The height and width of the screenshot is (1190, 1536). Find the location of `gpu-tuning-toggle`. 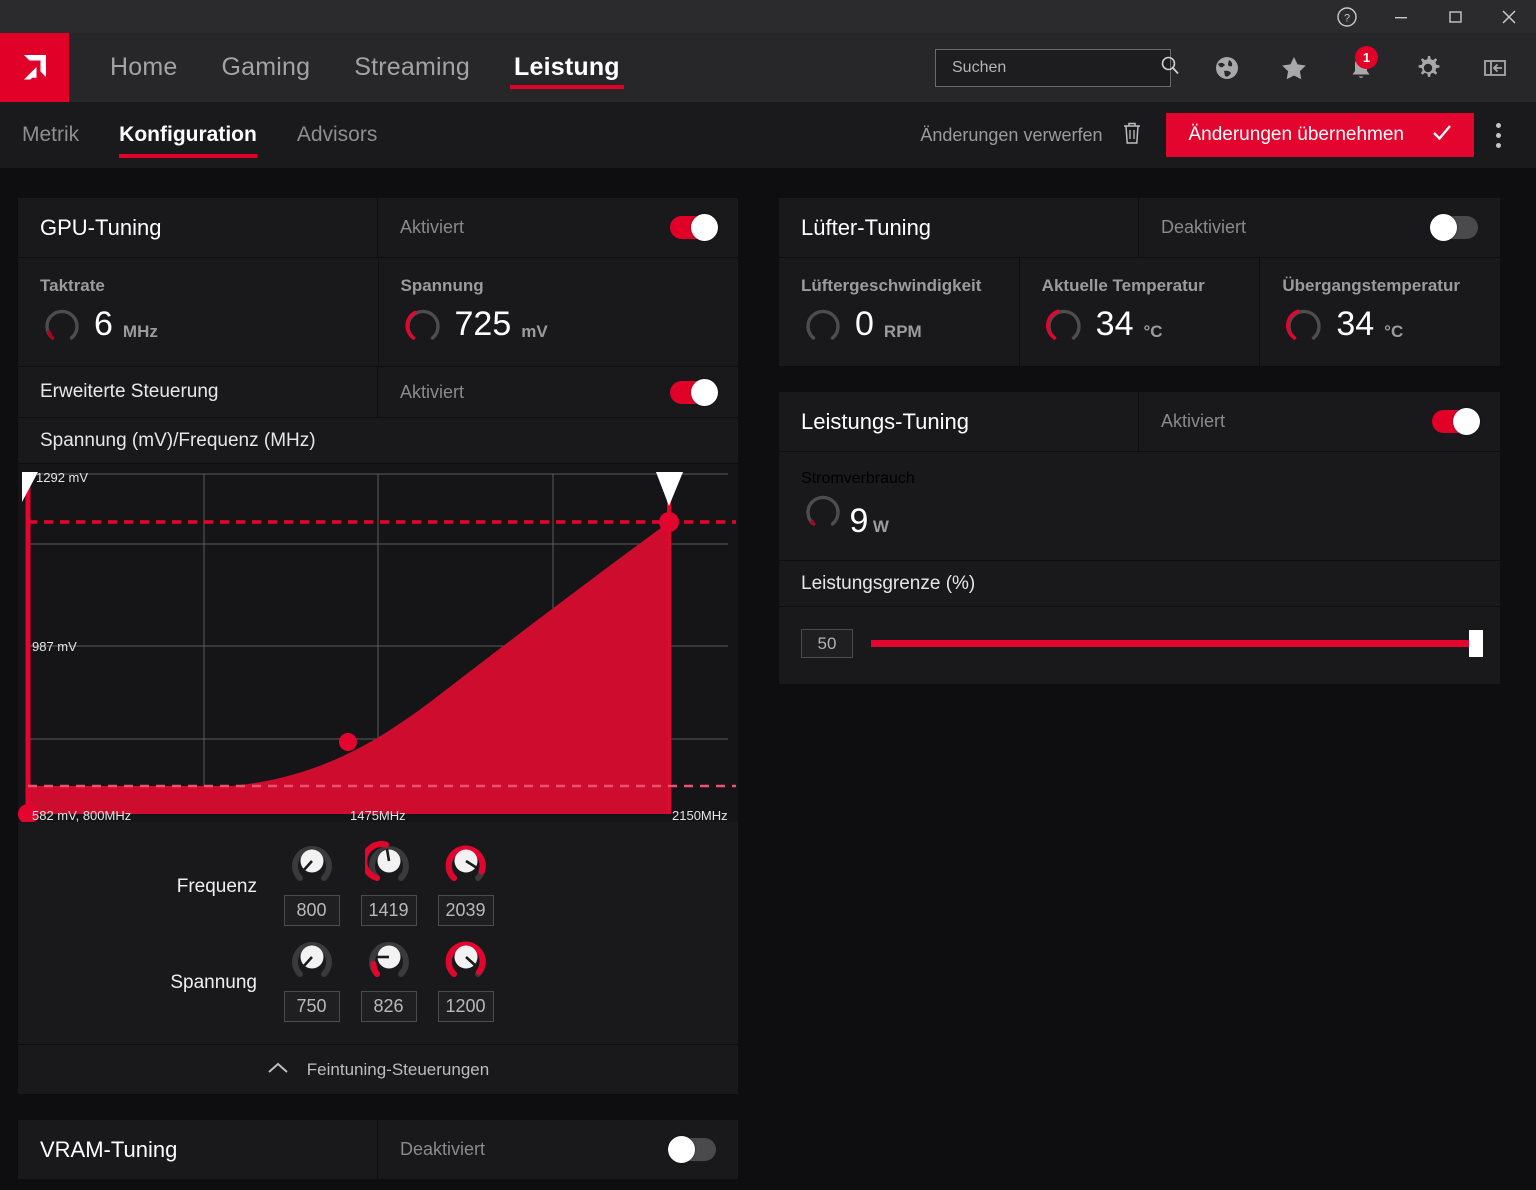

gpu-tuning-toggle is located at coordinates (694, 227).